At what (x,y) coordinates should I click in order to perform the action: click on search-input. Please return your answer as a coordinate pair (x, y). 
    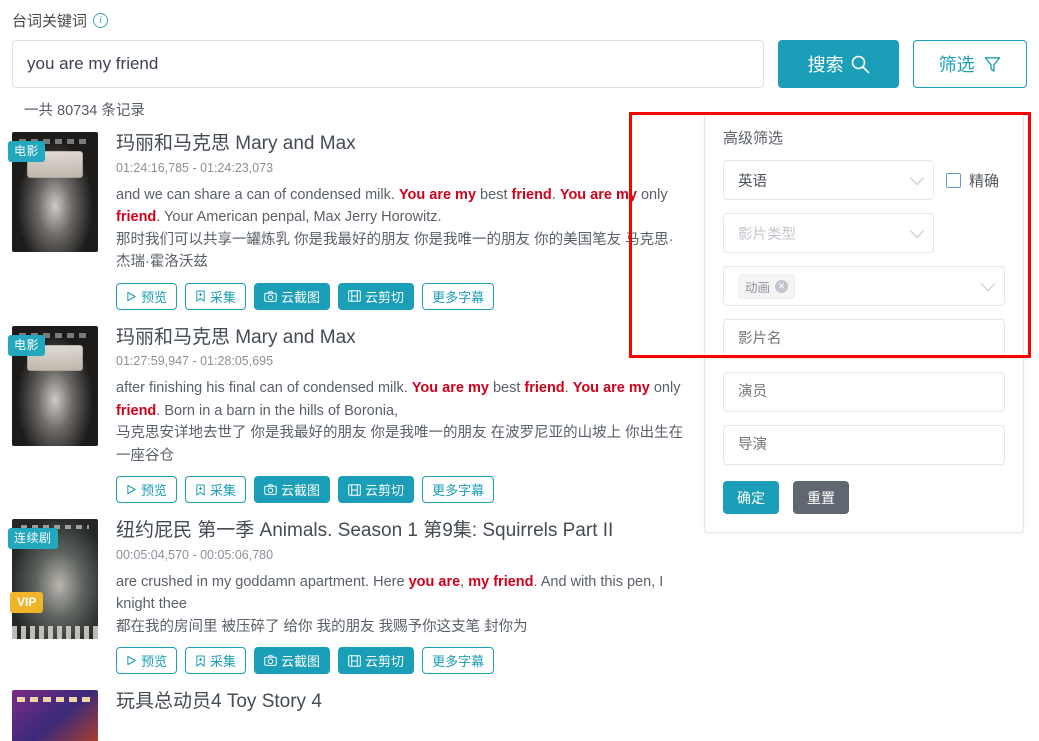
    Looking at the image, I should click on (388, 64).